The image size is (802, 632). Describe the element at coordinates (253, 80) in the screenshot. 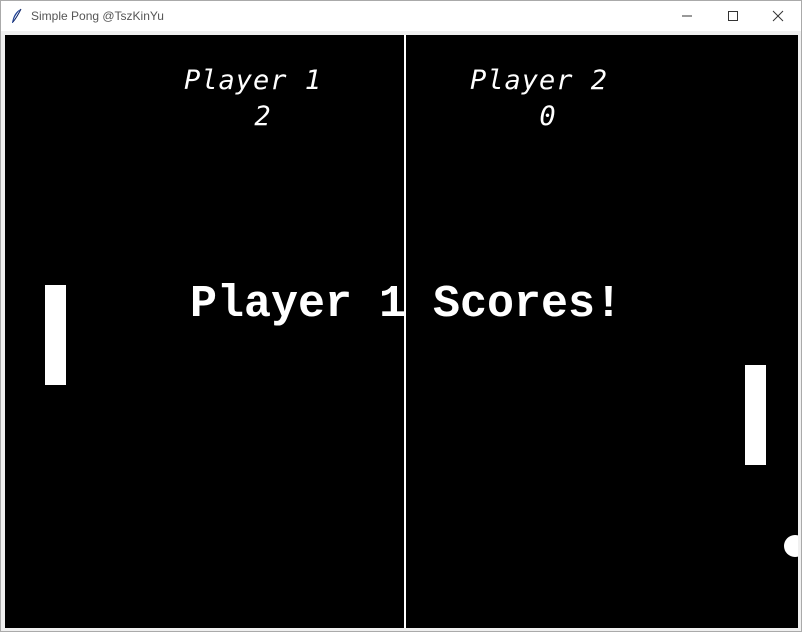

I see `player1-label: Player 1` at that location.